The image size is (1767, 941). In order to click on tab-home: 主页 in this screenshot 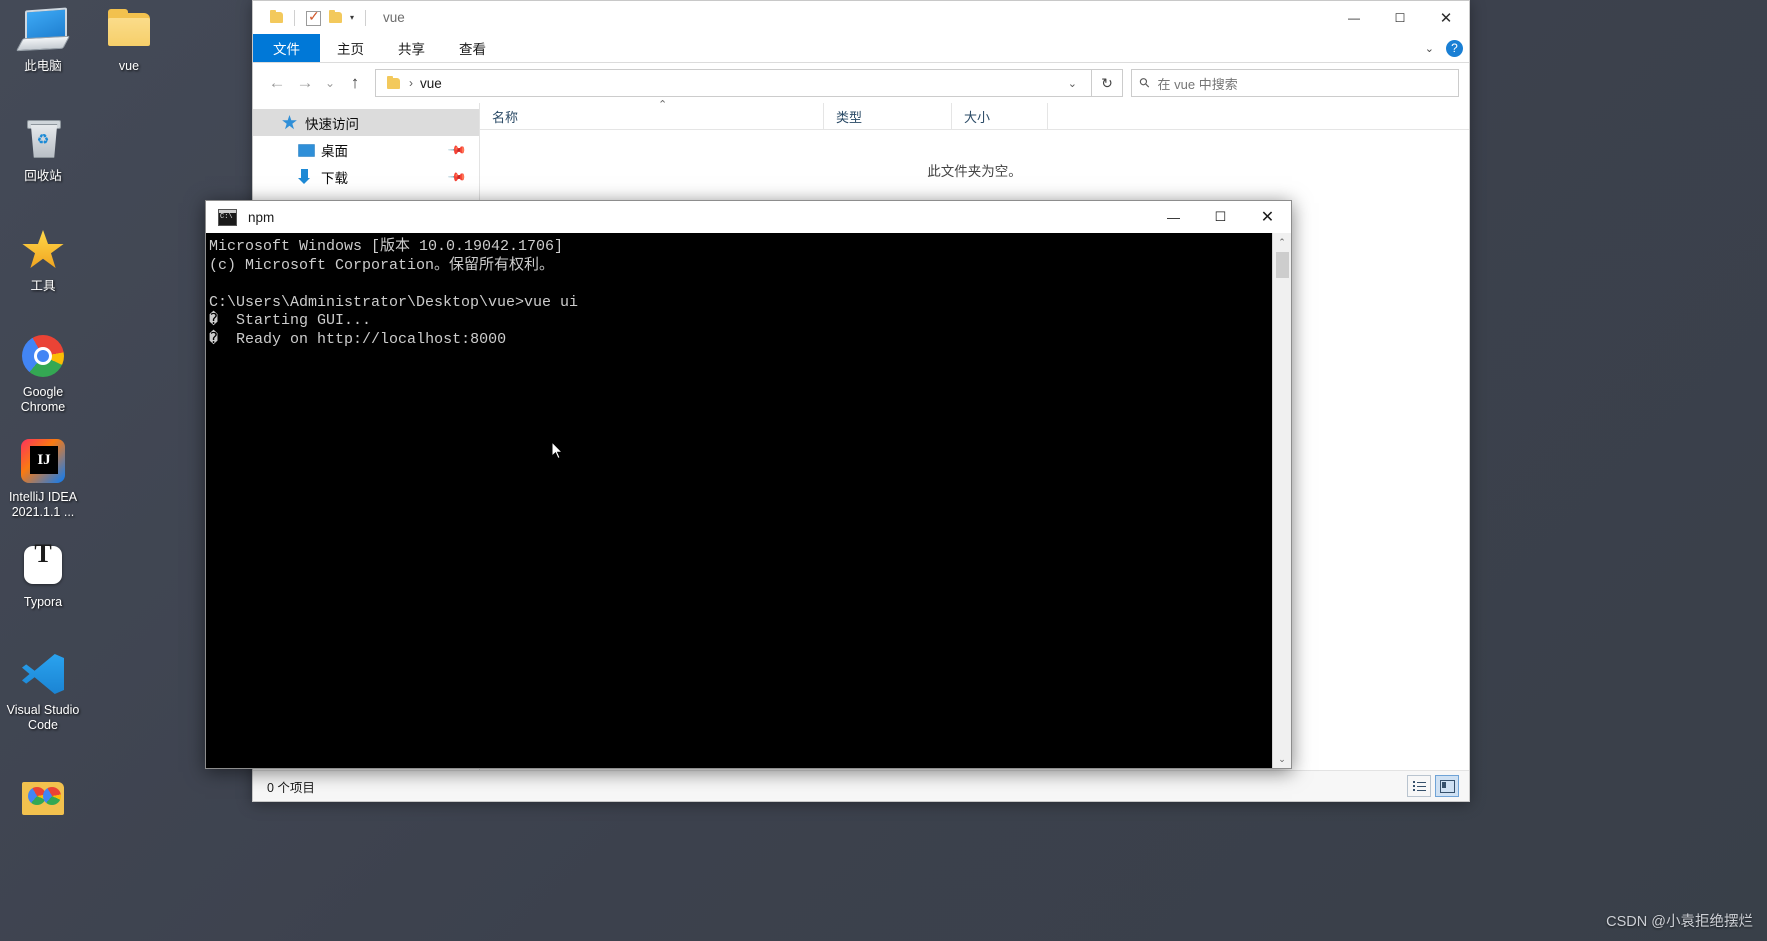, I will do `click(350, 48)`.